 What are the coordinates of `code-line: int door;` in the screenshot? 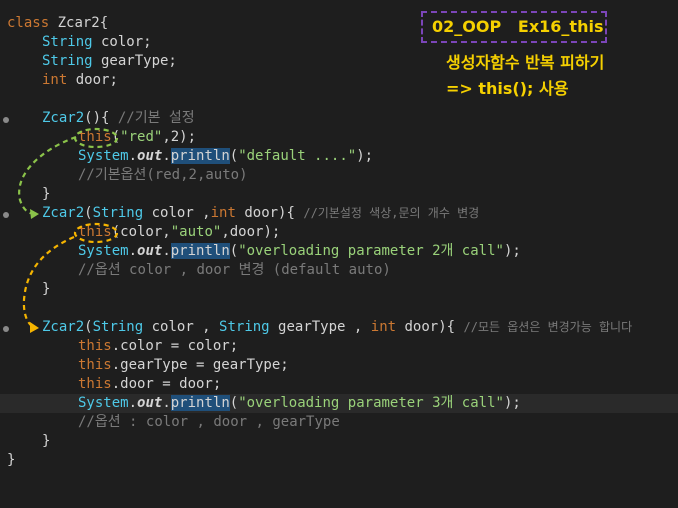 It's located at (59, 80).